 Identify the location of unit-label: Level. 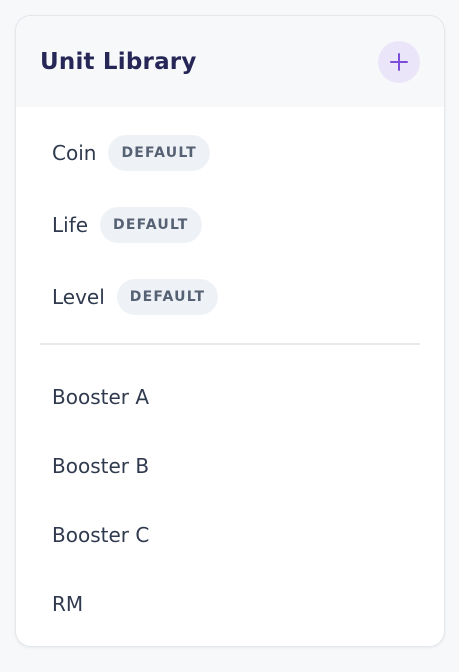
(78, 297).